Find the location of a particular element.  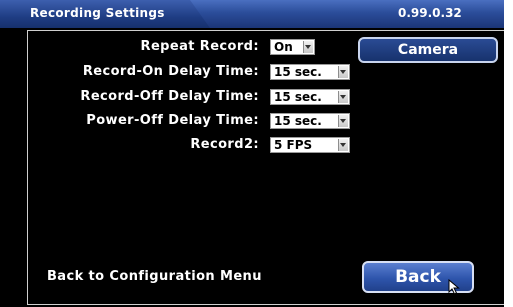

back-hint-text: Back to Configuration Menu is located at coordinates (154, 276).